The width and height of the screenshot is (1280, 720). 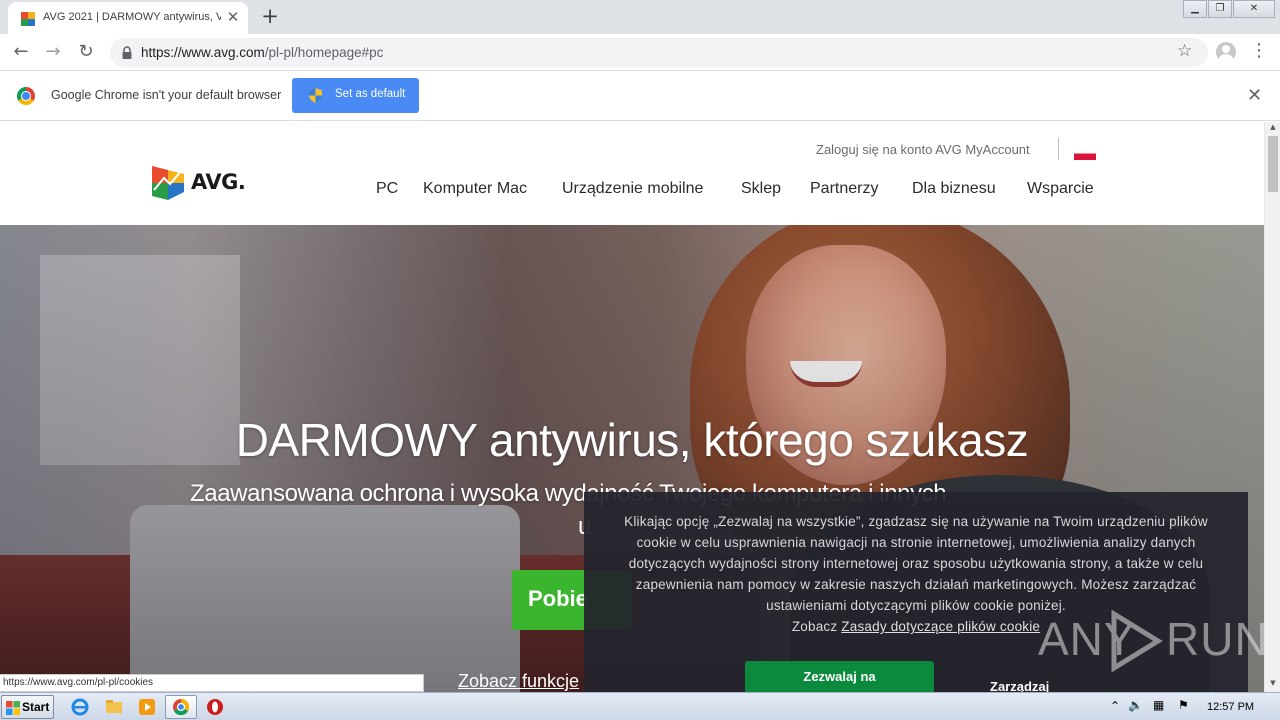 I want to click on avg-logo-text: AVG., so click(x=218, y=182).